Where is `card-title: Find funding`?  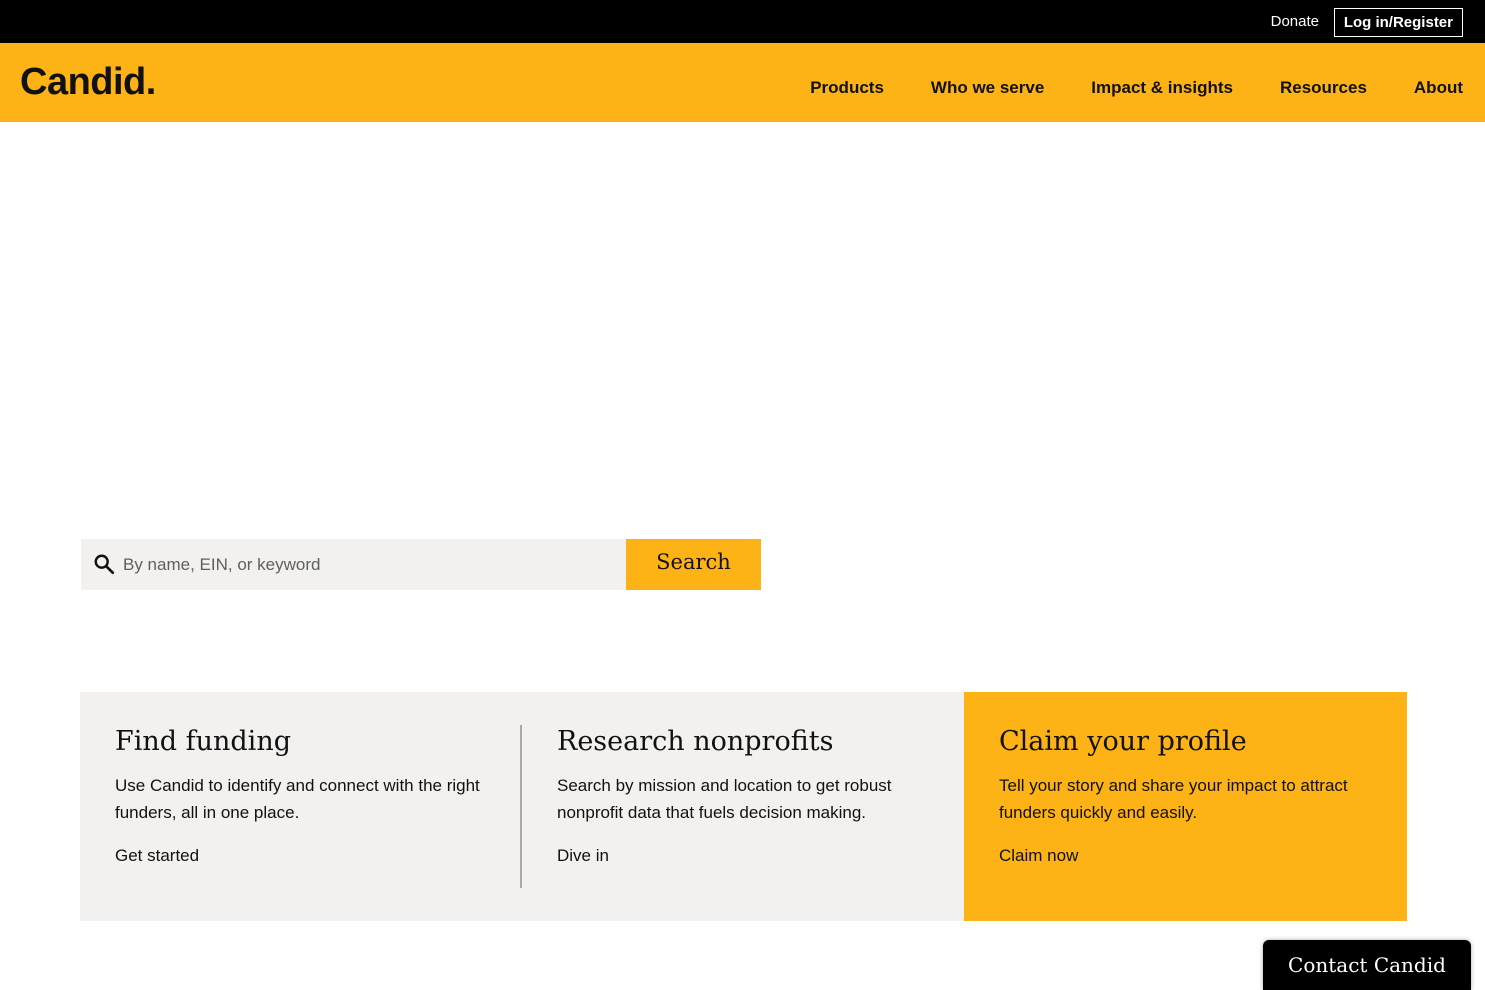
card-title: Find funding is located at coordinates (203, 741).